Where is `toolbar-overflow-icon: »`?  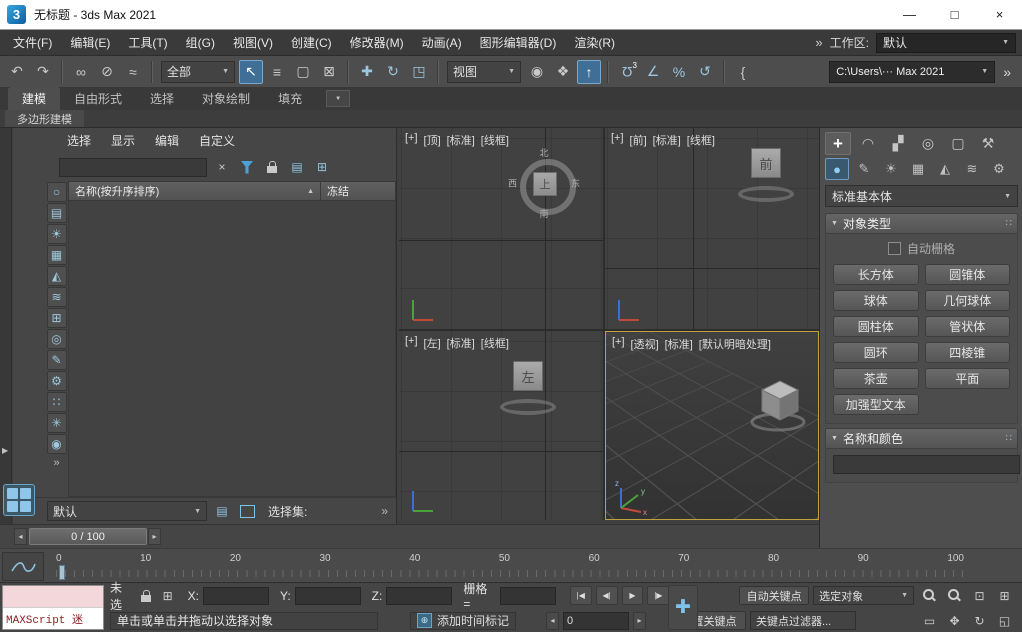
toolbar-overflow-icon: » is located at coordinates (1007, 72).